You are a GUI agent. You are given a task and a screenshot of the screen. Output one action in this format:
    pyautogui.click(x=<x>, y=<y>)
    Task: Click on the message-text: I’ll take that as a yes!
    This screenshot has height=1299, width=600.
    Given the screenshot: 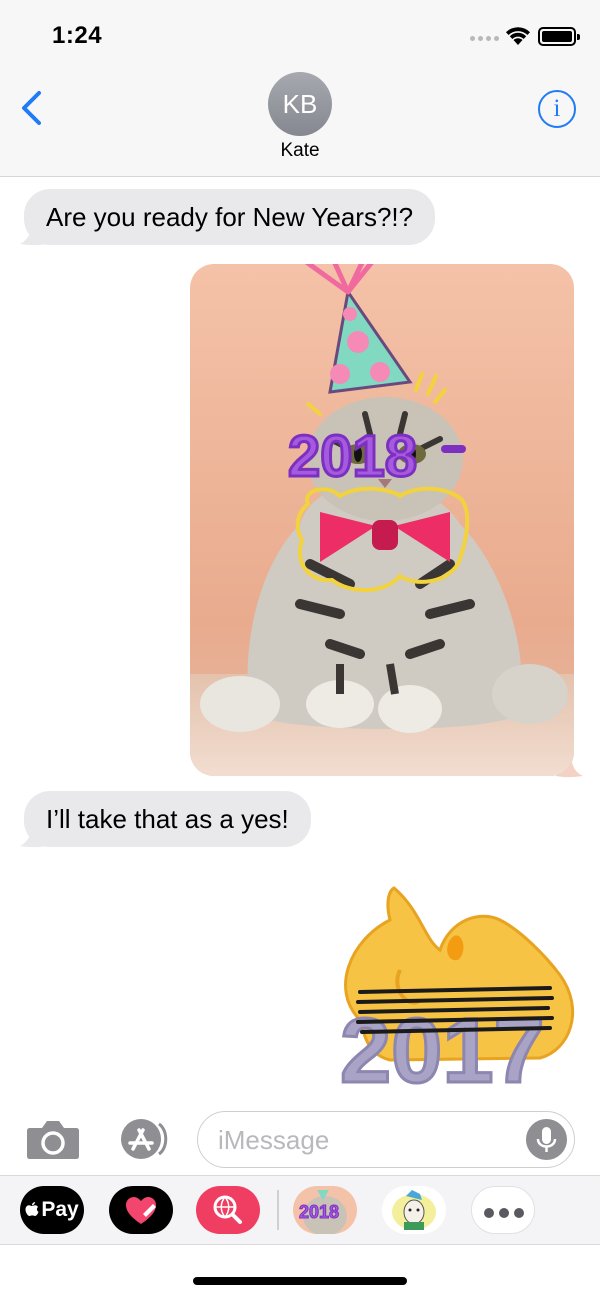 What is the action you would take?
    pyautogui.click(x=167, y=819)
    